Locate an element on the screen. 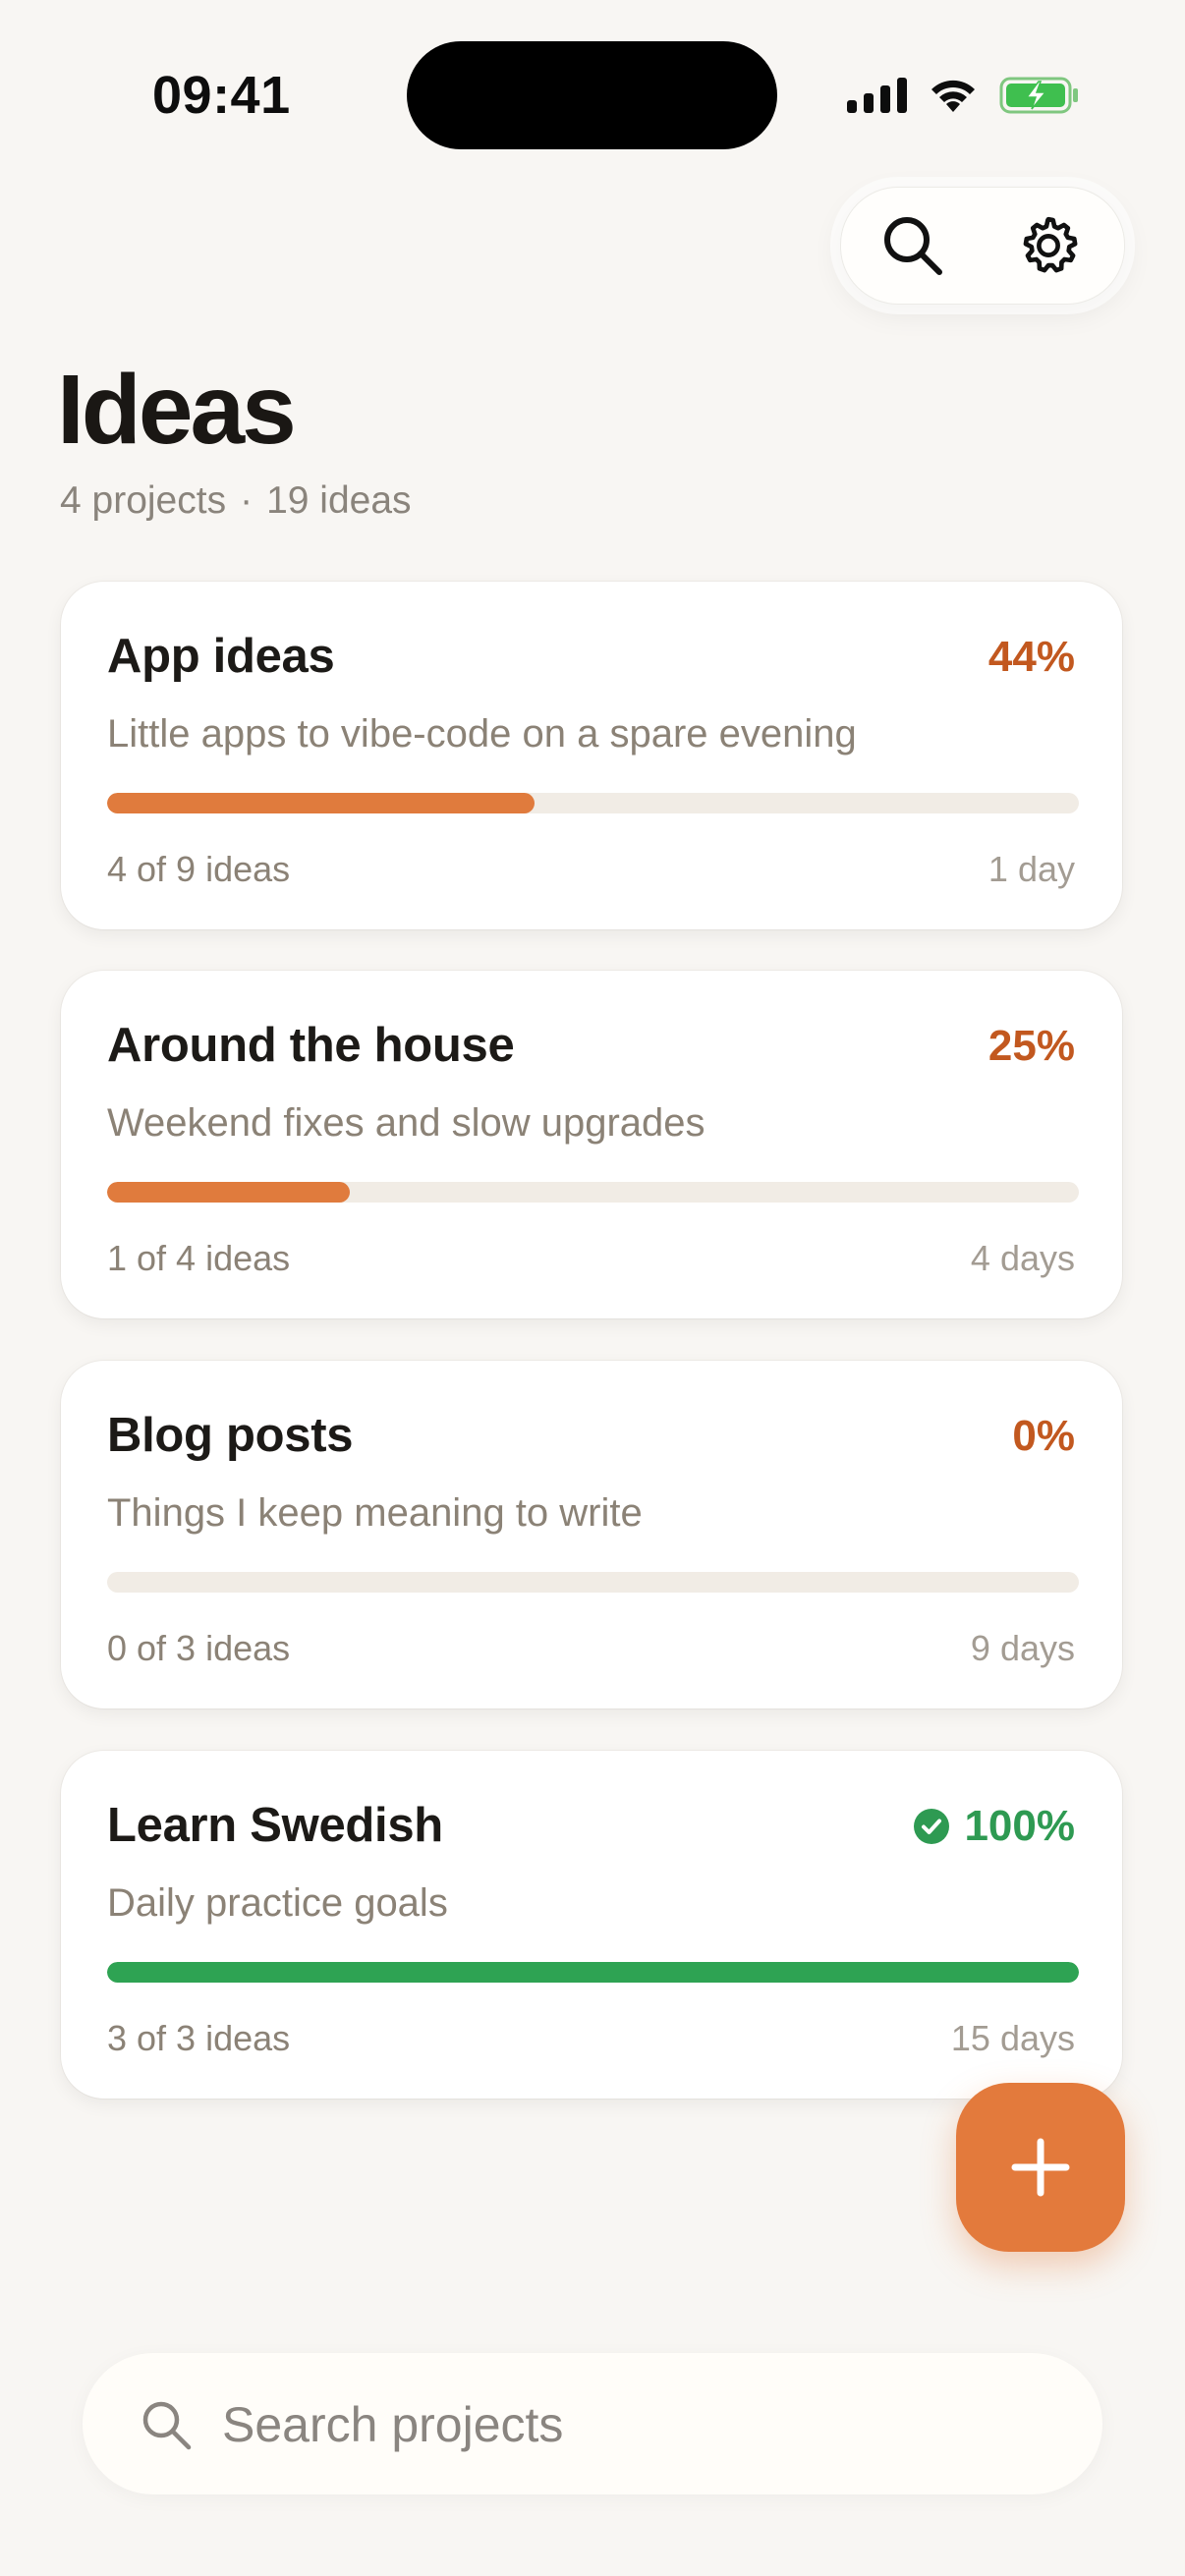 This screenshot has height=2576, width=1185. project-age: 9 days is located at coordinates (1022, 1648).